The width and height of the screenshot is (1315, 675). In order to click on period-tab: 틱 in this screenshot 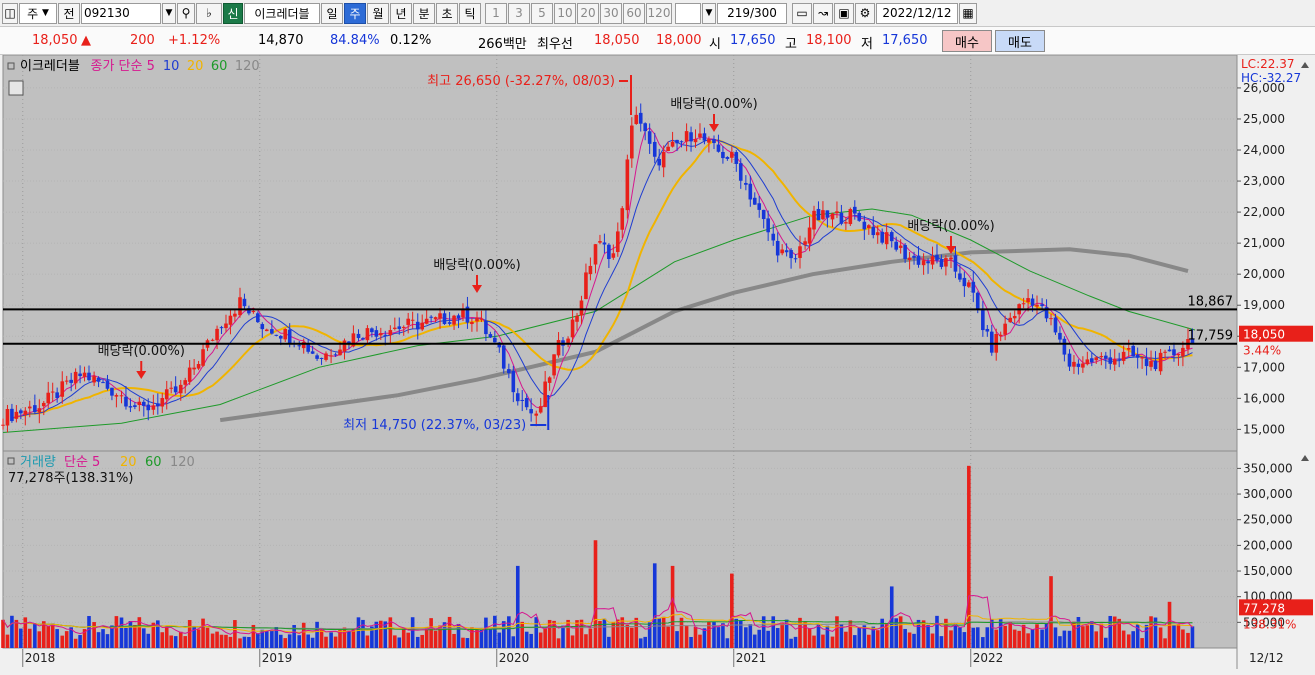, I will do `click(470, 13)`.